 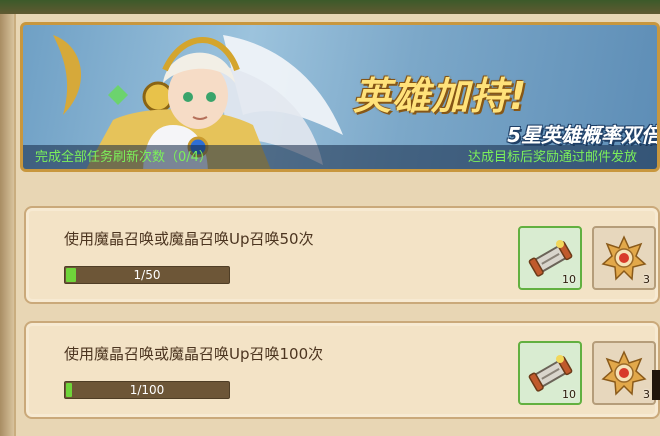 What do you see at coordinates (440, 96) in the screenshot?
I see `banner-title: 英雄加持!` at bounding box center [440, 96].